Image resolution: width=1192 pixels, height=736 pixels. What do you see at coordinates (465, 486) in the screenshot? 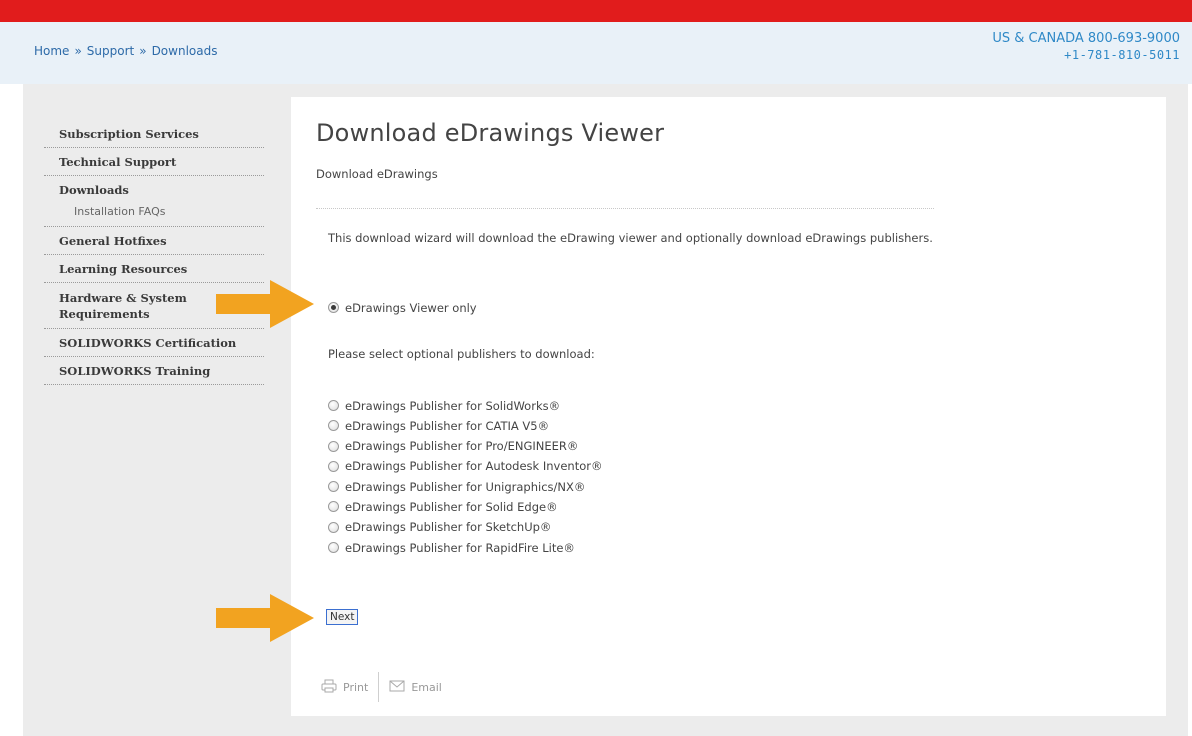
I see `publisher-label: eDrawings Publisher for Unigraphics/NX®` at bounding box center [465, 486].